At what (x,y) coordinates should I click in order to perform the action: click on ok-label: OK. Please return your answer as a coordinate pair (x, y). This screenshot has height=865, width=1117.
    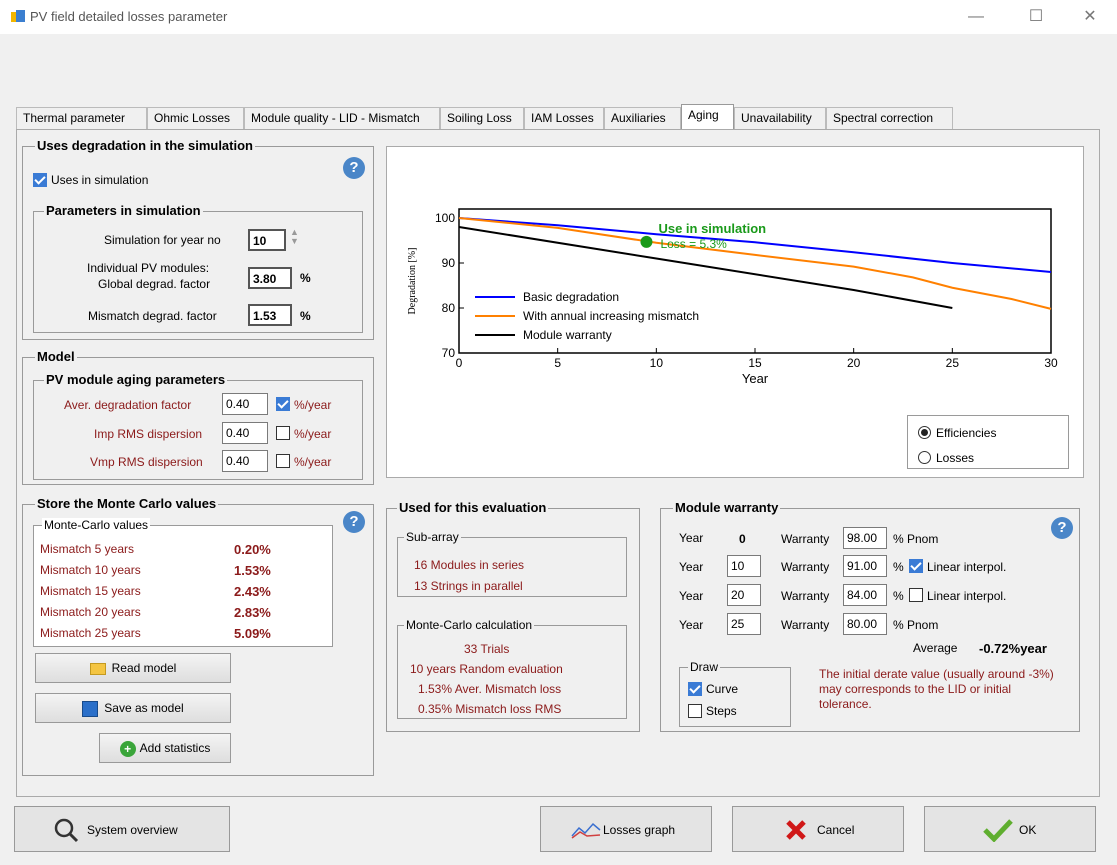
    Looking at the image, I should click on (1028, 830).